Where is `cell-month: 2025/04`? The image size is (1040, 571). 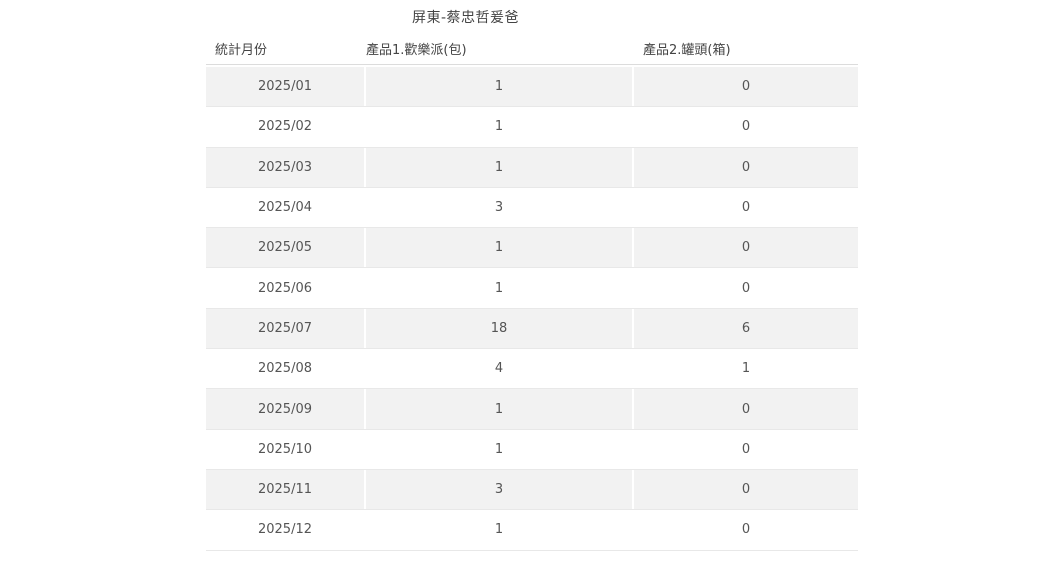
cell-month: 2025/04 is located at coordinates (284, 208).